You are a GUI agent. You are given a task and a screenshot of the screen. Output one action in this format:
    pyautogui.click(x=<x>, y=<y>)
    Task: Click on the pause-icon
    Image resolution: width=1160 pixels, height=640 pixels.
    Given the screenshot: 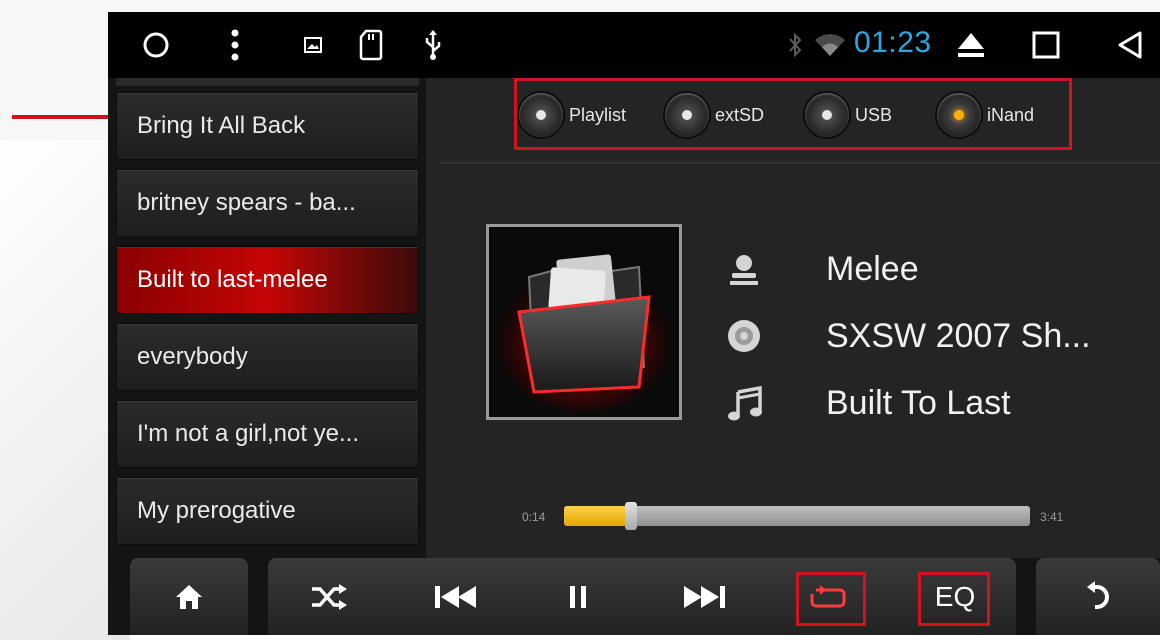 What is the action you would take?
    pyautogui.click(x=578, y=597)
    